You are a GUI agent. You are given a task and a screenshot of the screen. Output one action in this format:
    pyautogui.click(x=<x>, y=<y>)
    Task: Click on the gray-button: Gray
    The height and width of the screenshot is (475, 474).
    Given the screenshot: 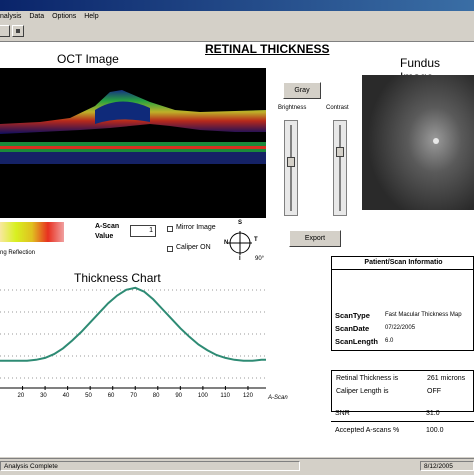 What is the action you would take?
    pyautogui.click(x=302, y=90)
    